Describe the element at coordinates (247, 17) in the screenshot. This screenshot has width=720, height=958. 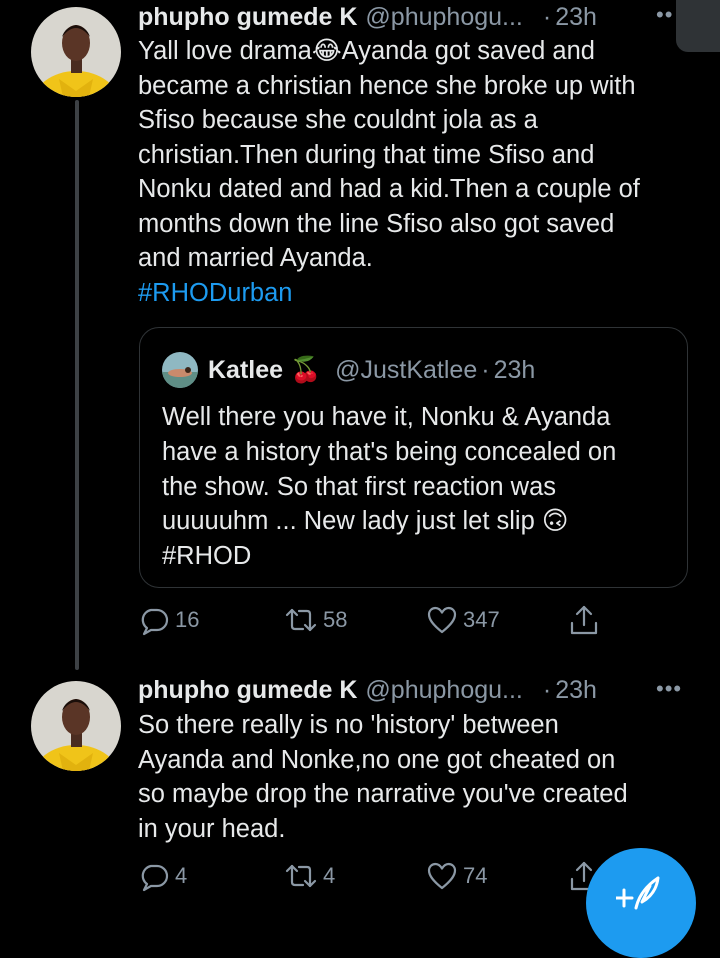
I see `tweet-1-author-name: phupho gumede K` at that location.